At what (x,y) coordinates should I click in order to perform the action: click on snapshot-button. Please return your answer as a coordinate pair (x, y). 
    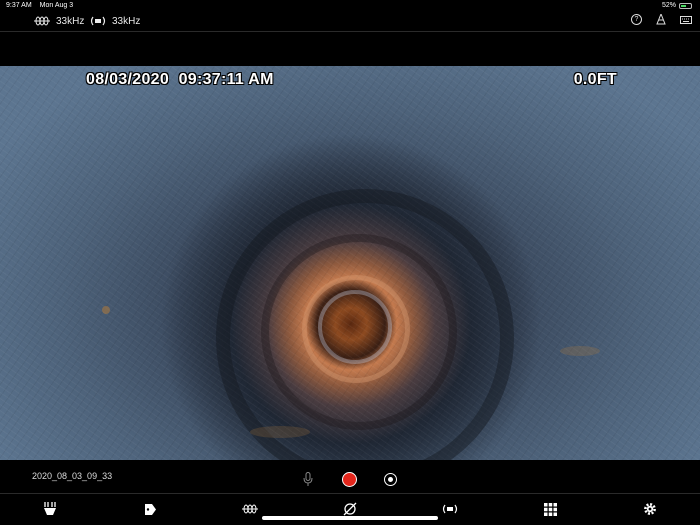
    Looking at the image, I should click on (390, 479).